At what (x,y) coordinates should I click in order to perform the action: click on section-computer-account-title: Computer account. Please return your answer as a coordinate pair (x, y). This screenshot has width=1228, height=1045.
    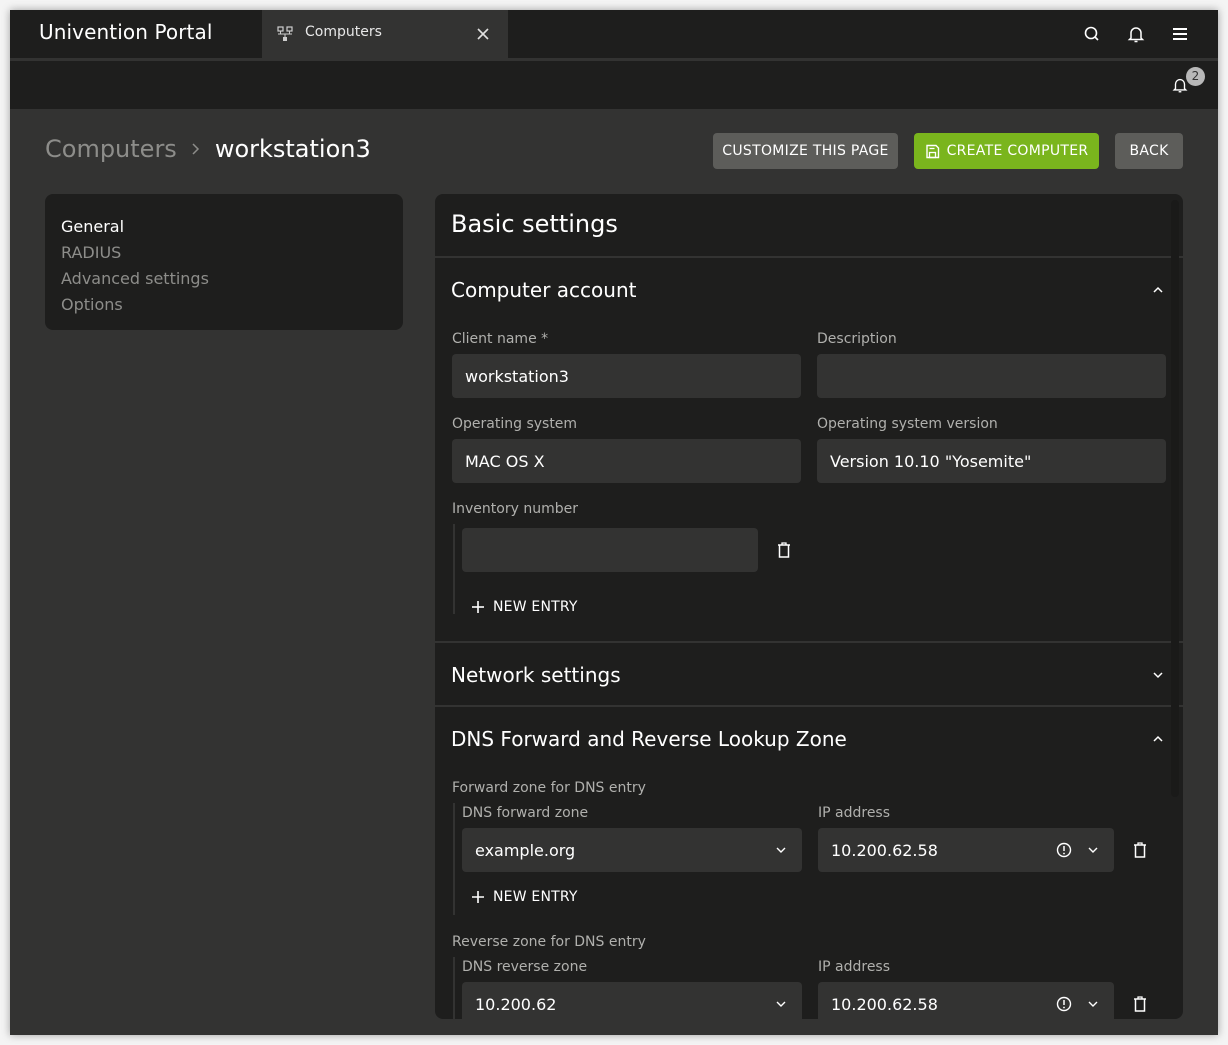
    Looking at the image, I should click on (543, 290).